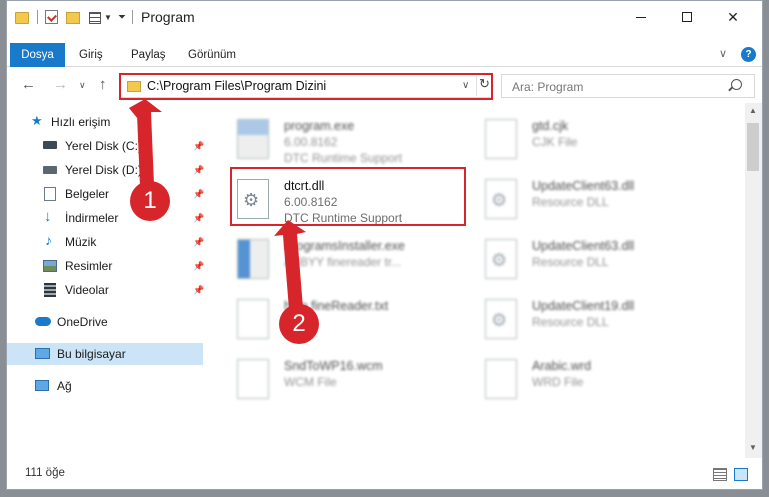 The height and width of the screenshot is (497, 769). What do you see at coordinates (105, 386) in the screenshot?
I see `sidebar-item-network: Ağ` at bounding box center [105, 386].